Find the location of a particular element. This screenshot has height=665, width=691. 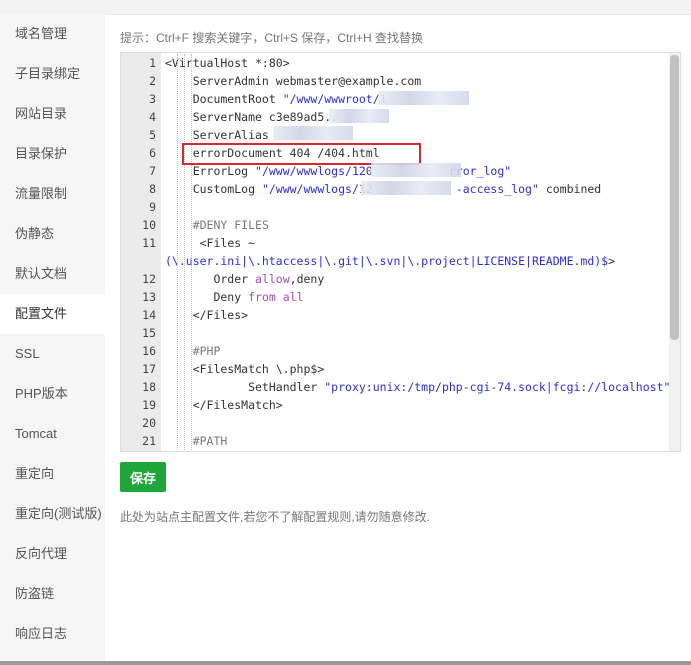

line-number: 7 is located at coordinates (152, 171).